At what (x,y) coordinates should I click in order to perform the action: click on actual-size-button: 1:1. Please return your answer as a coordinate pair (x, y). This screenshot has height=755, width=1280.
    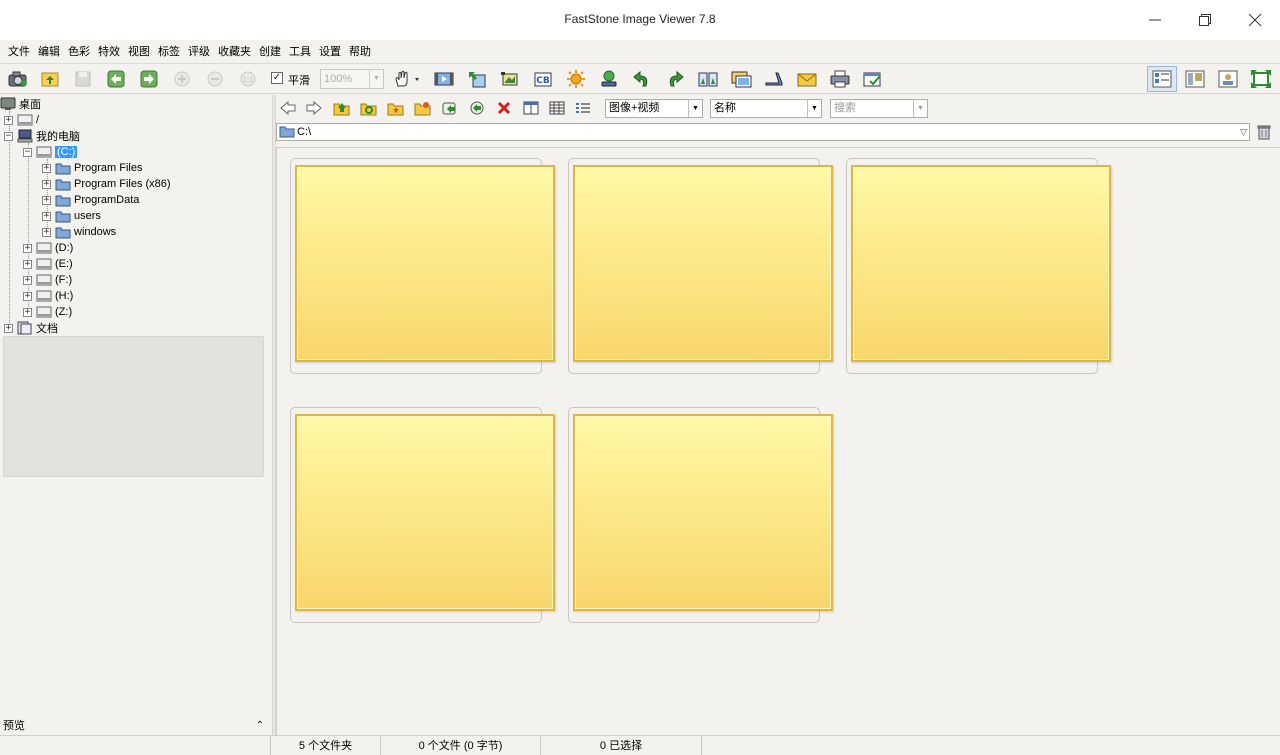
    Looking at the image, I should click on (248, 79).